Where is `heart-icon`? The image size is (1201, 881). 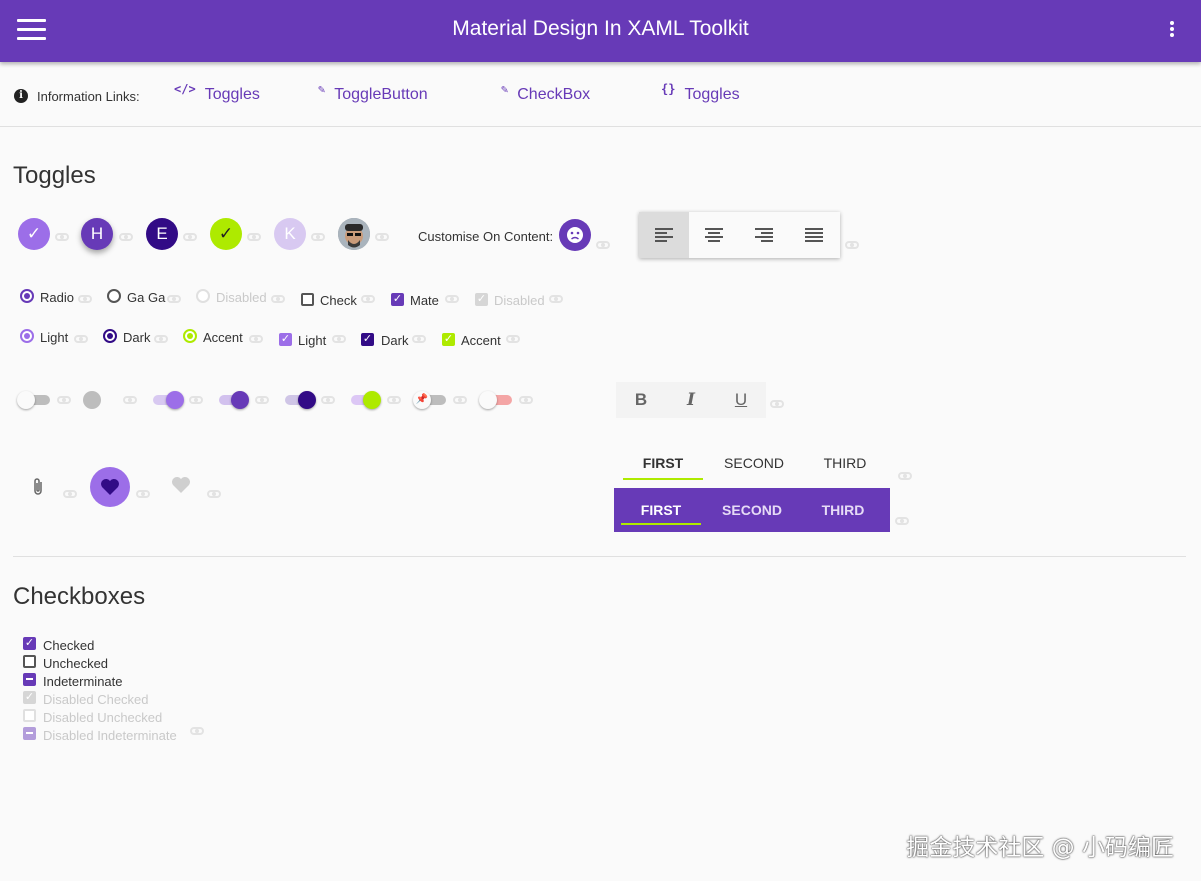 heart-icon is located at coordinates (110, 487).